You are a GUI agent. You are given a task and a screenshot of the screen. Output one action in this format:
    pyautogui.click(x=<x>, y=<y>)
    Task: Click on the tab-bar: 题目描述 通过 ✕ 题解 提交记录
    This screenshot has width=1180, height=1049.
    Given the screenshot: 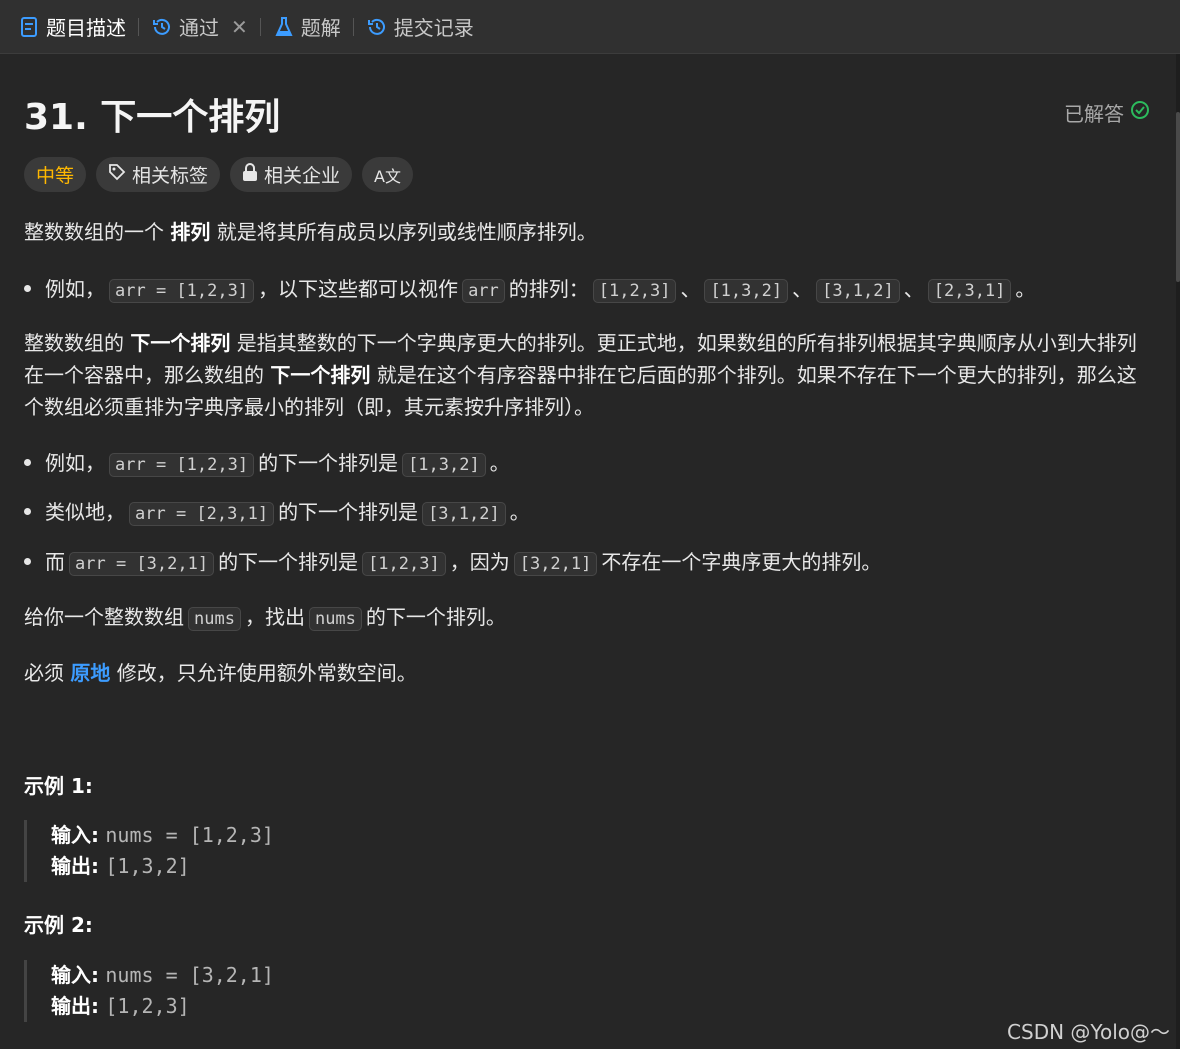 What is the action you would take?
    pyautogui.click(x=590, y=27)
    